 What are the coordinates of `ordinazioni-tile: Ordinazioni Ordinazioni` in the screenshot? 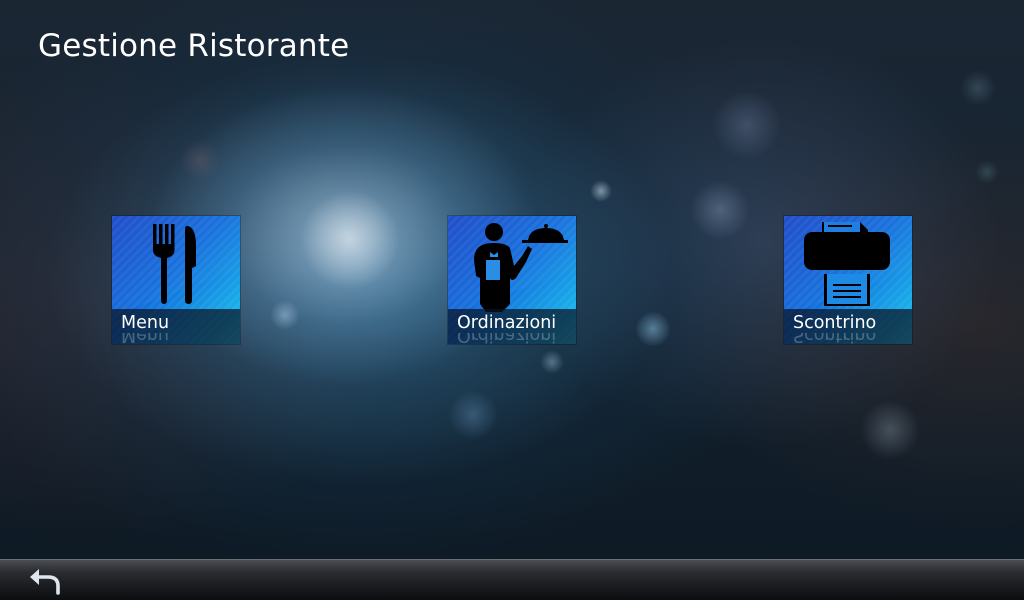 It's located at (512, 280).